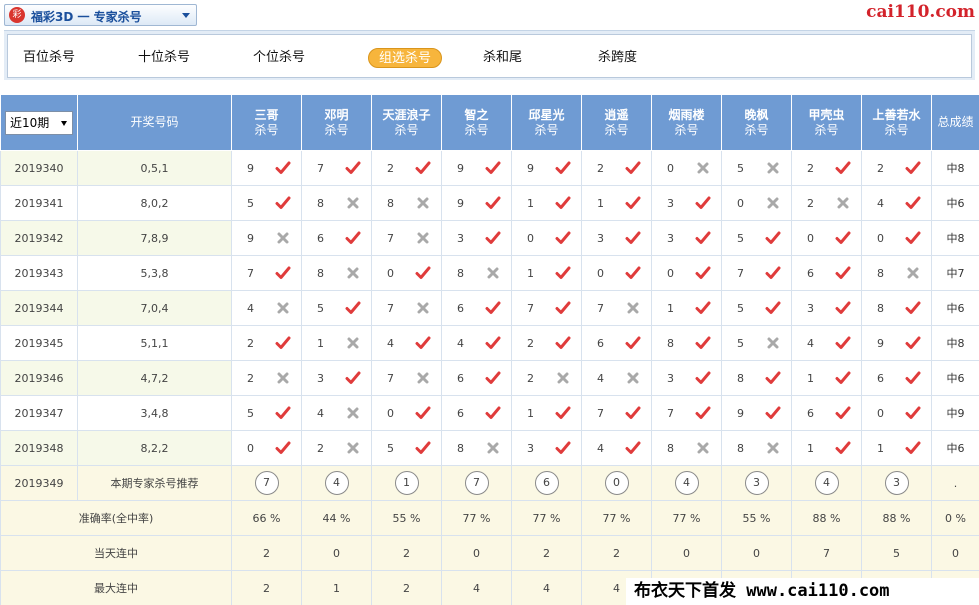  What do you see at coordinates (266, 483) in the screenshot?
I see `recommend-cell: 7` at bounding box center [266, 483].